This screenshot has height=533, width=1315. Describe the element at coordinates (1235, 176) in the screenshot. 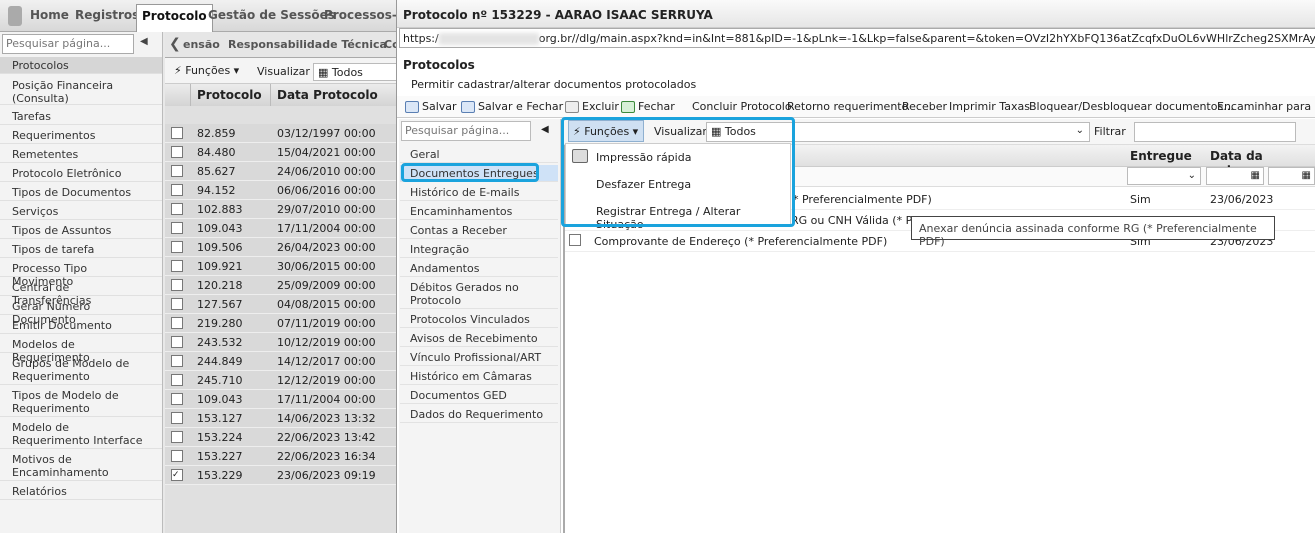

I see `date-filter-input: ▦` at that location.